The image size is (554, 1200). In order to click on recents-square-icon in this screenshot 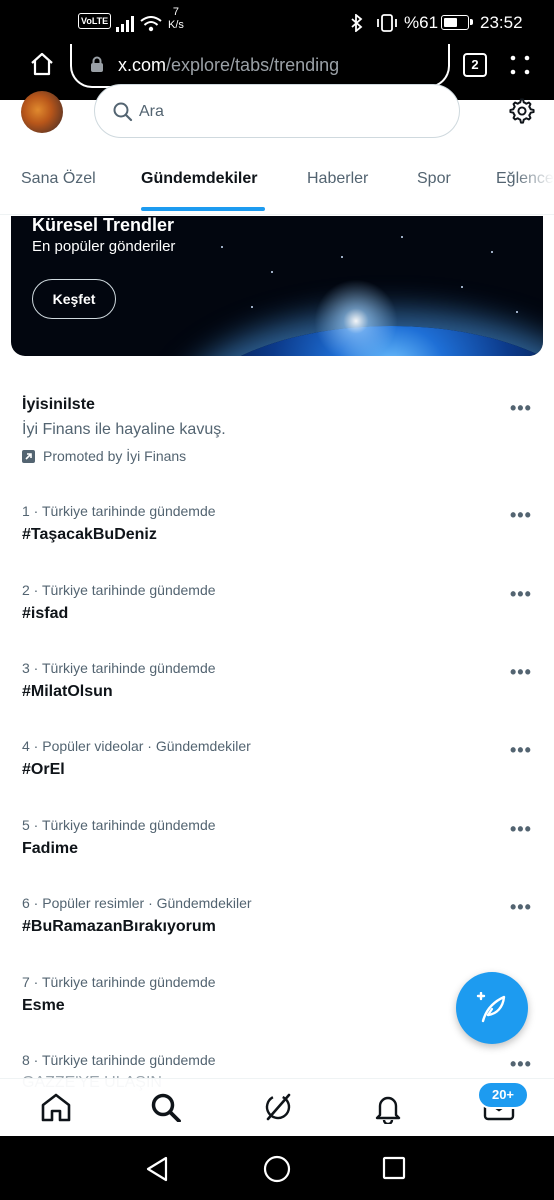, I will do `click(394, 1168)`.